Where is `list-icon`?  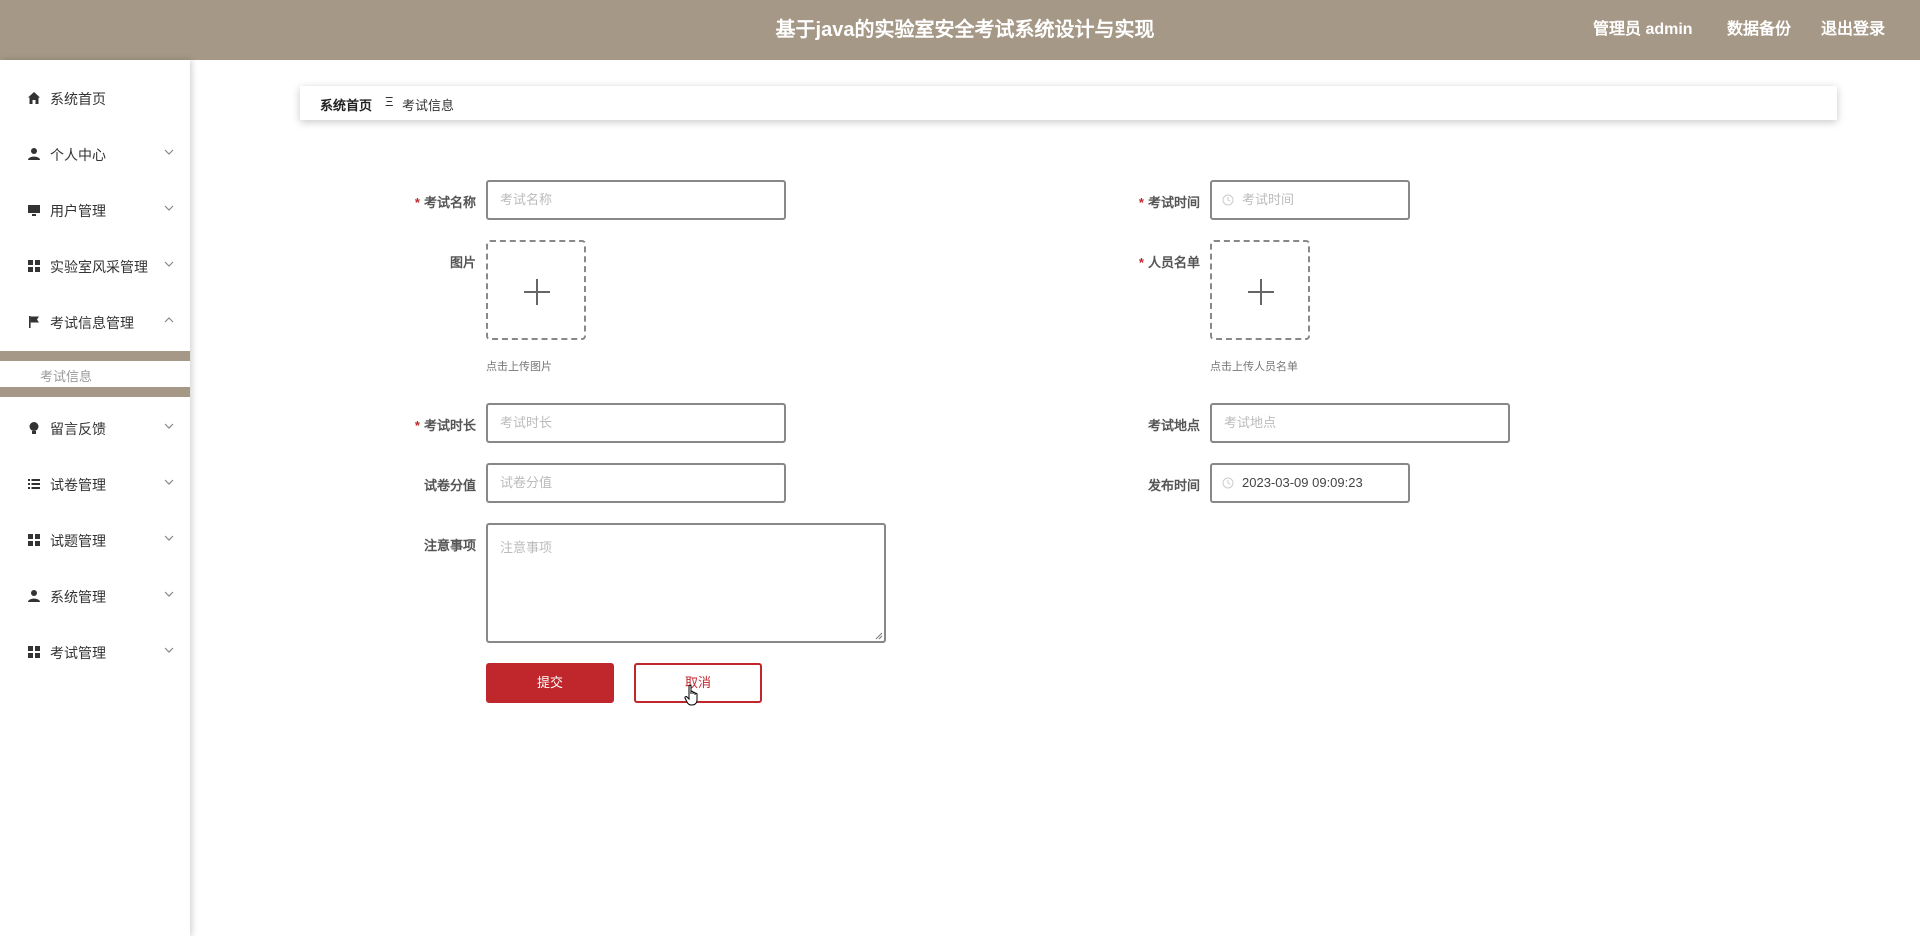 list-icon is located at coordinates (34, 484).